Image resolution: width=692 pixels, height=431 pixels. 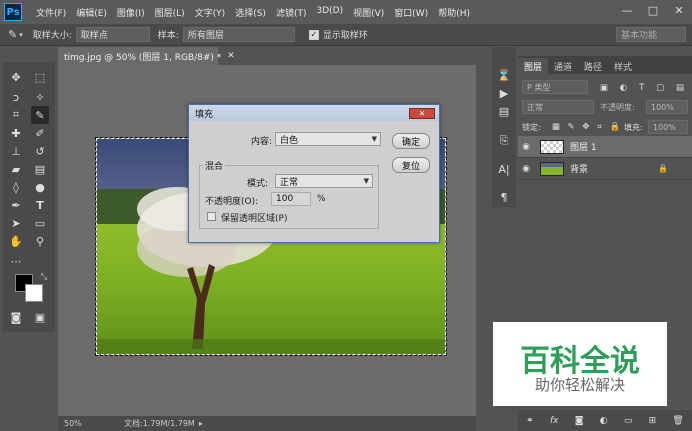 What do you see at coordinates (604, 88) in the screenshot?
I see `pixel-filter-icon: ▣` at bounding box center [604, 88].